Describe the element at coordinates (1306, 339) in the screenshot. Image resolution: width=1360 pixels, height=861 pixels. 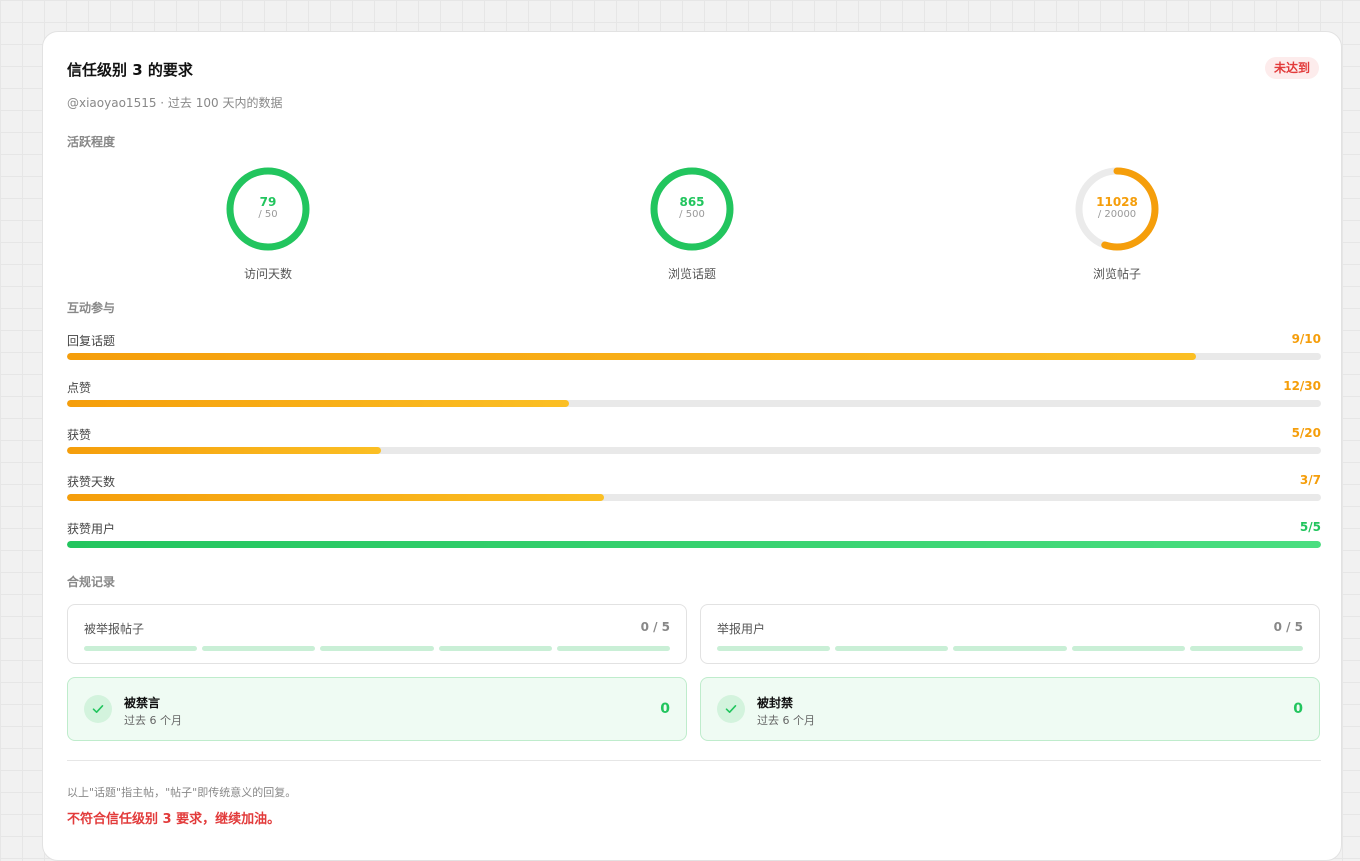
I see `progress-value: 9/10` at that location.